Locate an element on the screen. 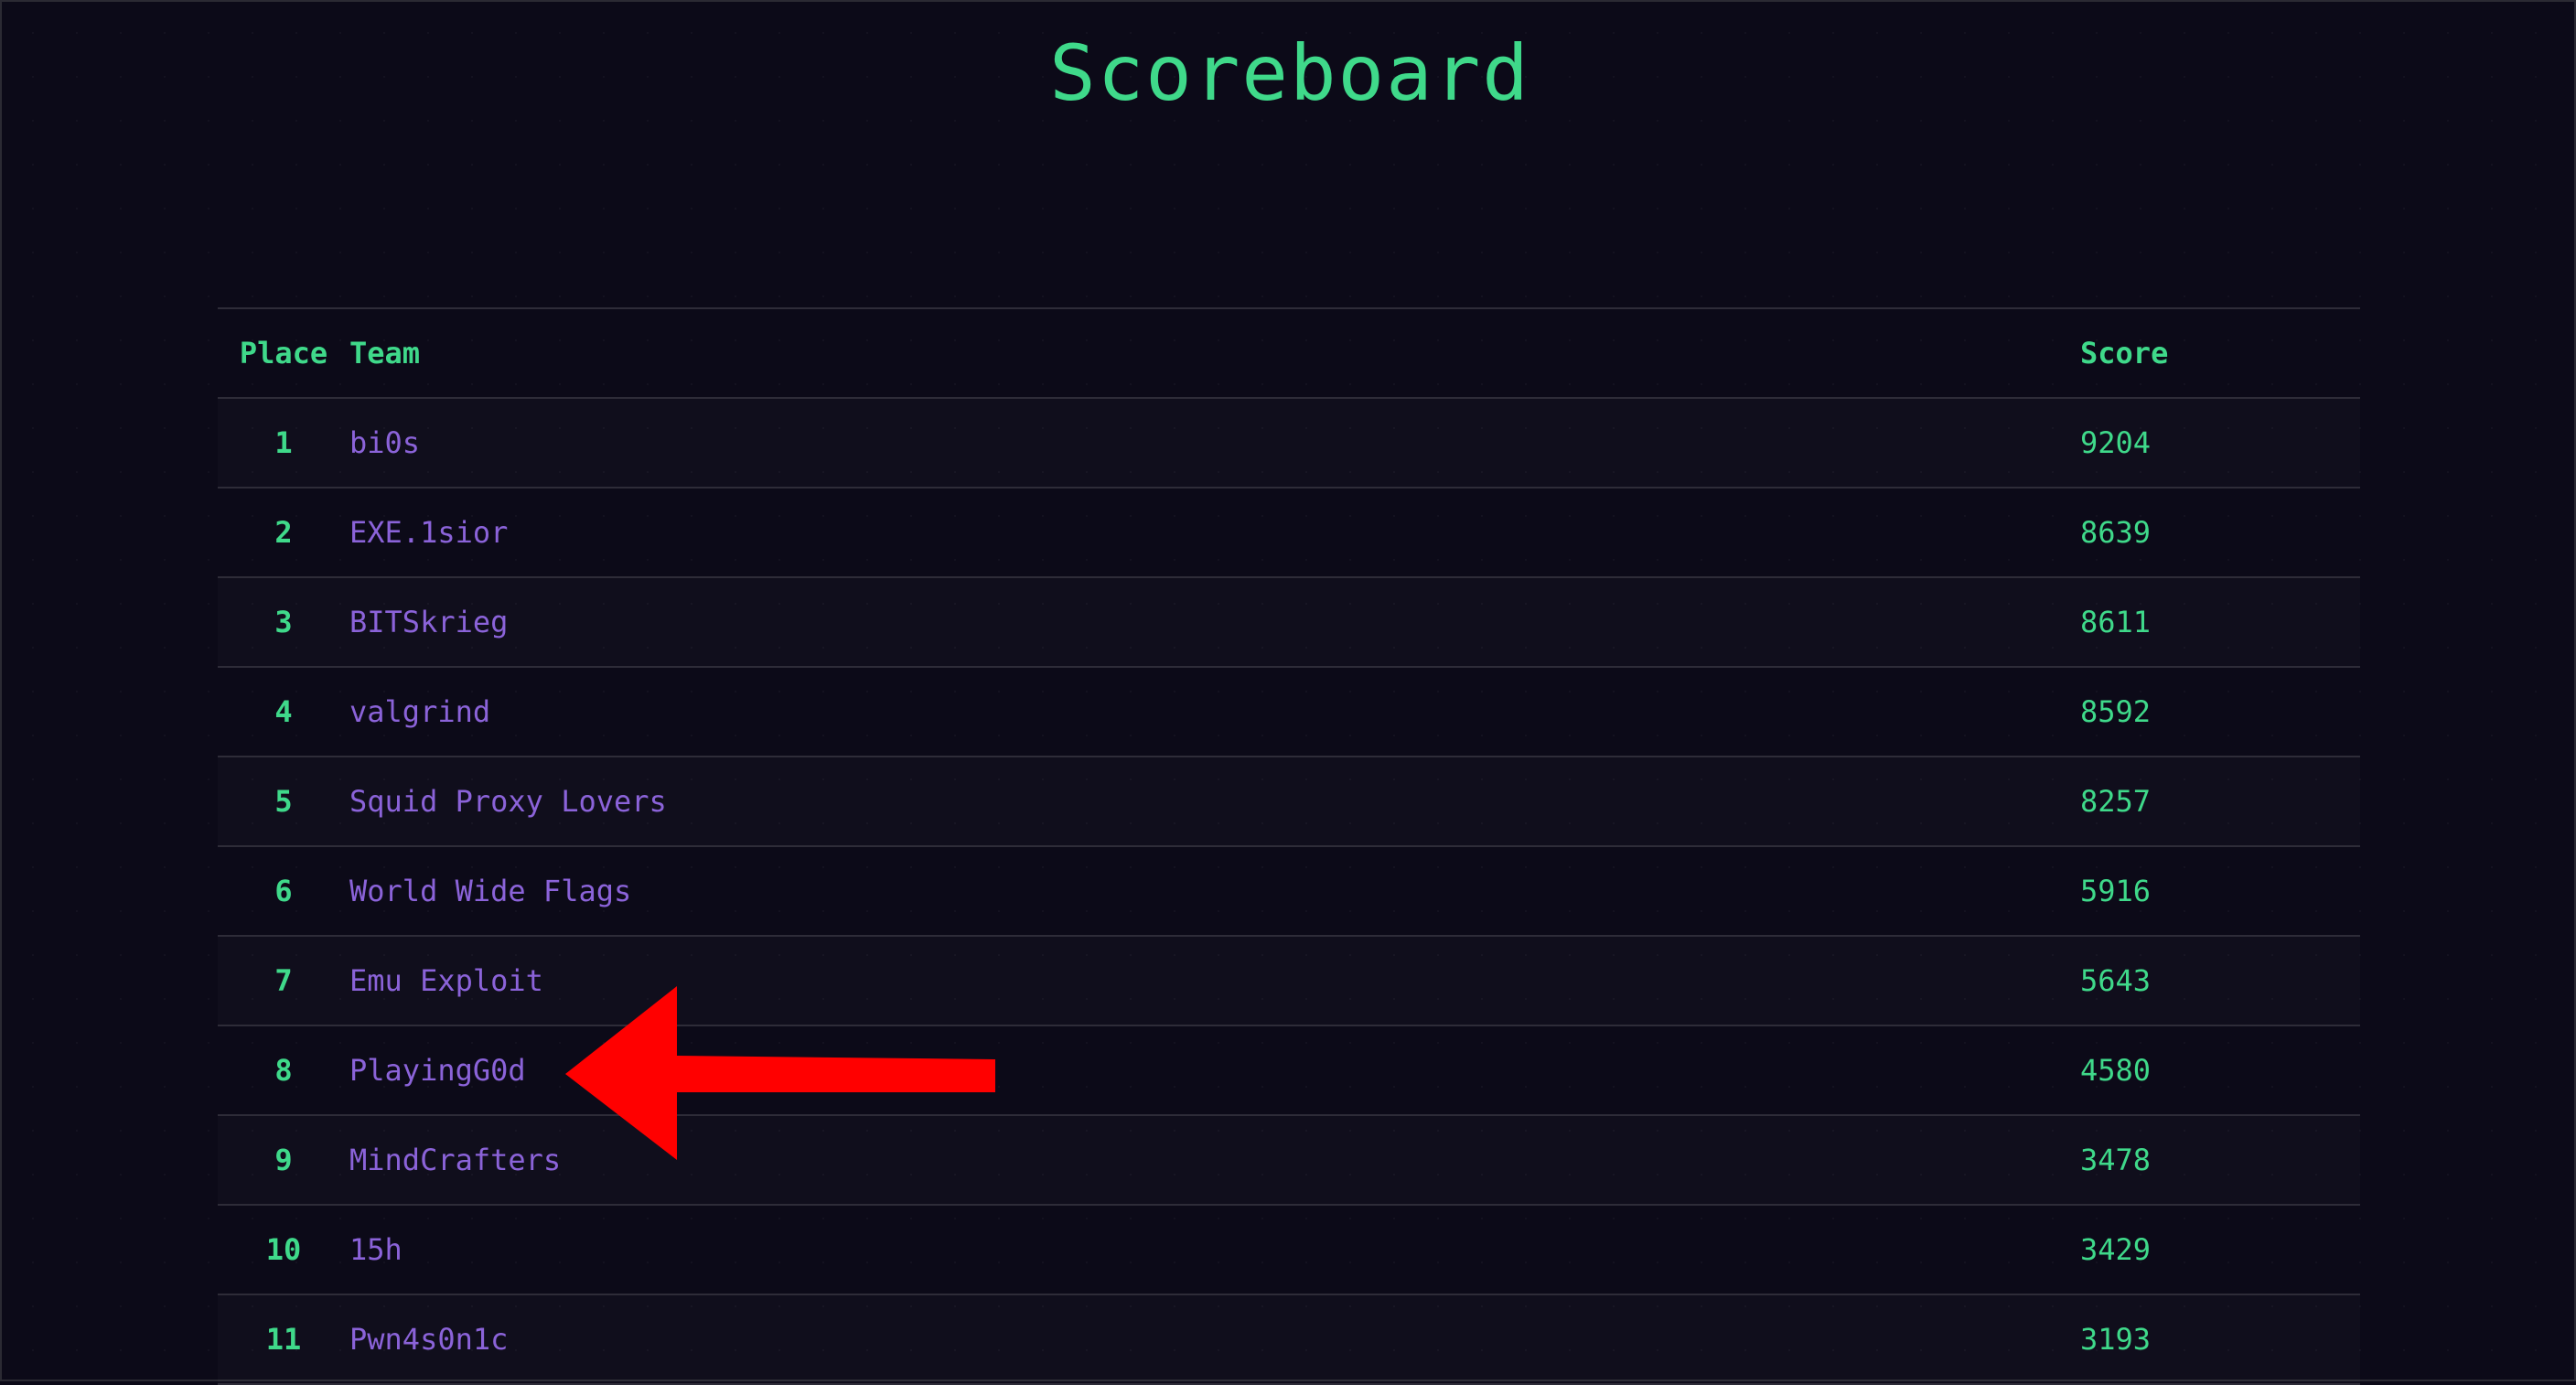 Image resolution: width=2576 pixels, height=1385 pixels. table-row: 8 PlayingG0d 4580 is located at coordinates (1289, 1070).